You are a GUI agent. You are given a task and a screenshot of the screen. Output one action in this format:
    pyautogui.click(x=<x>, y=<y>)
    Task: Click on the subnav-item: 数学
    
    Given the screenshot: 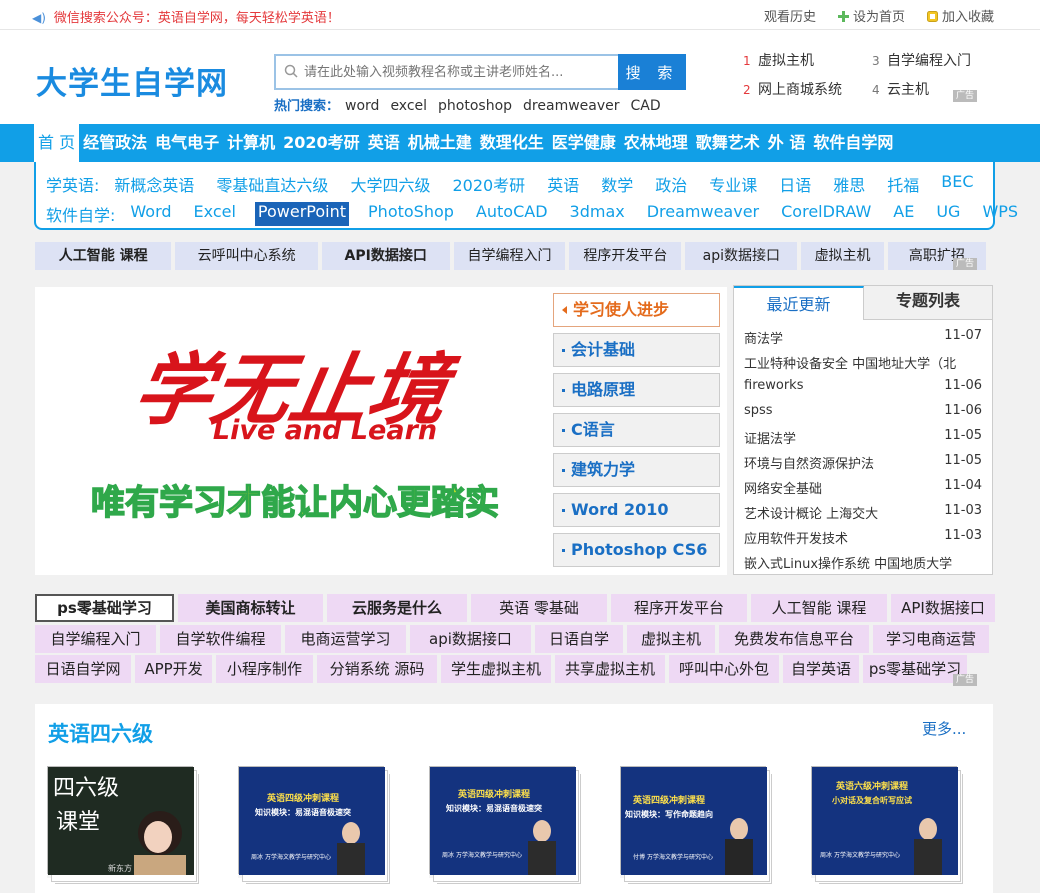 What is the action you would take?
    pyautogui.click(x=617, y=184)
    